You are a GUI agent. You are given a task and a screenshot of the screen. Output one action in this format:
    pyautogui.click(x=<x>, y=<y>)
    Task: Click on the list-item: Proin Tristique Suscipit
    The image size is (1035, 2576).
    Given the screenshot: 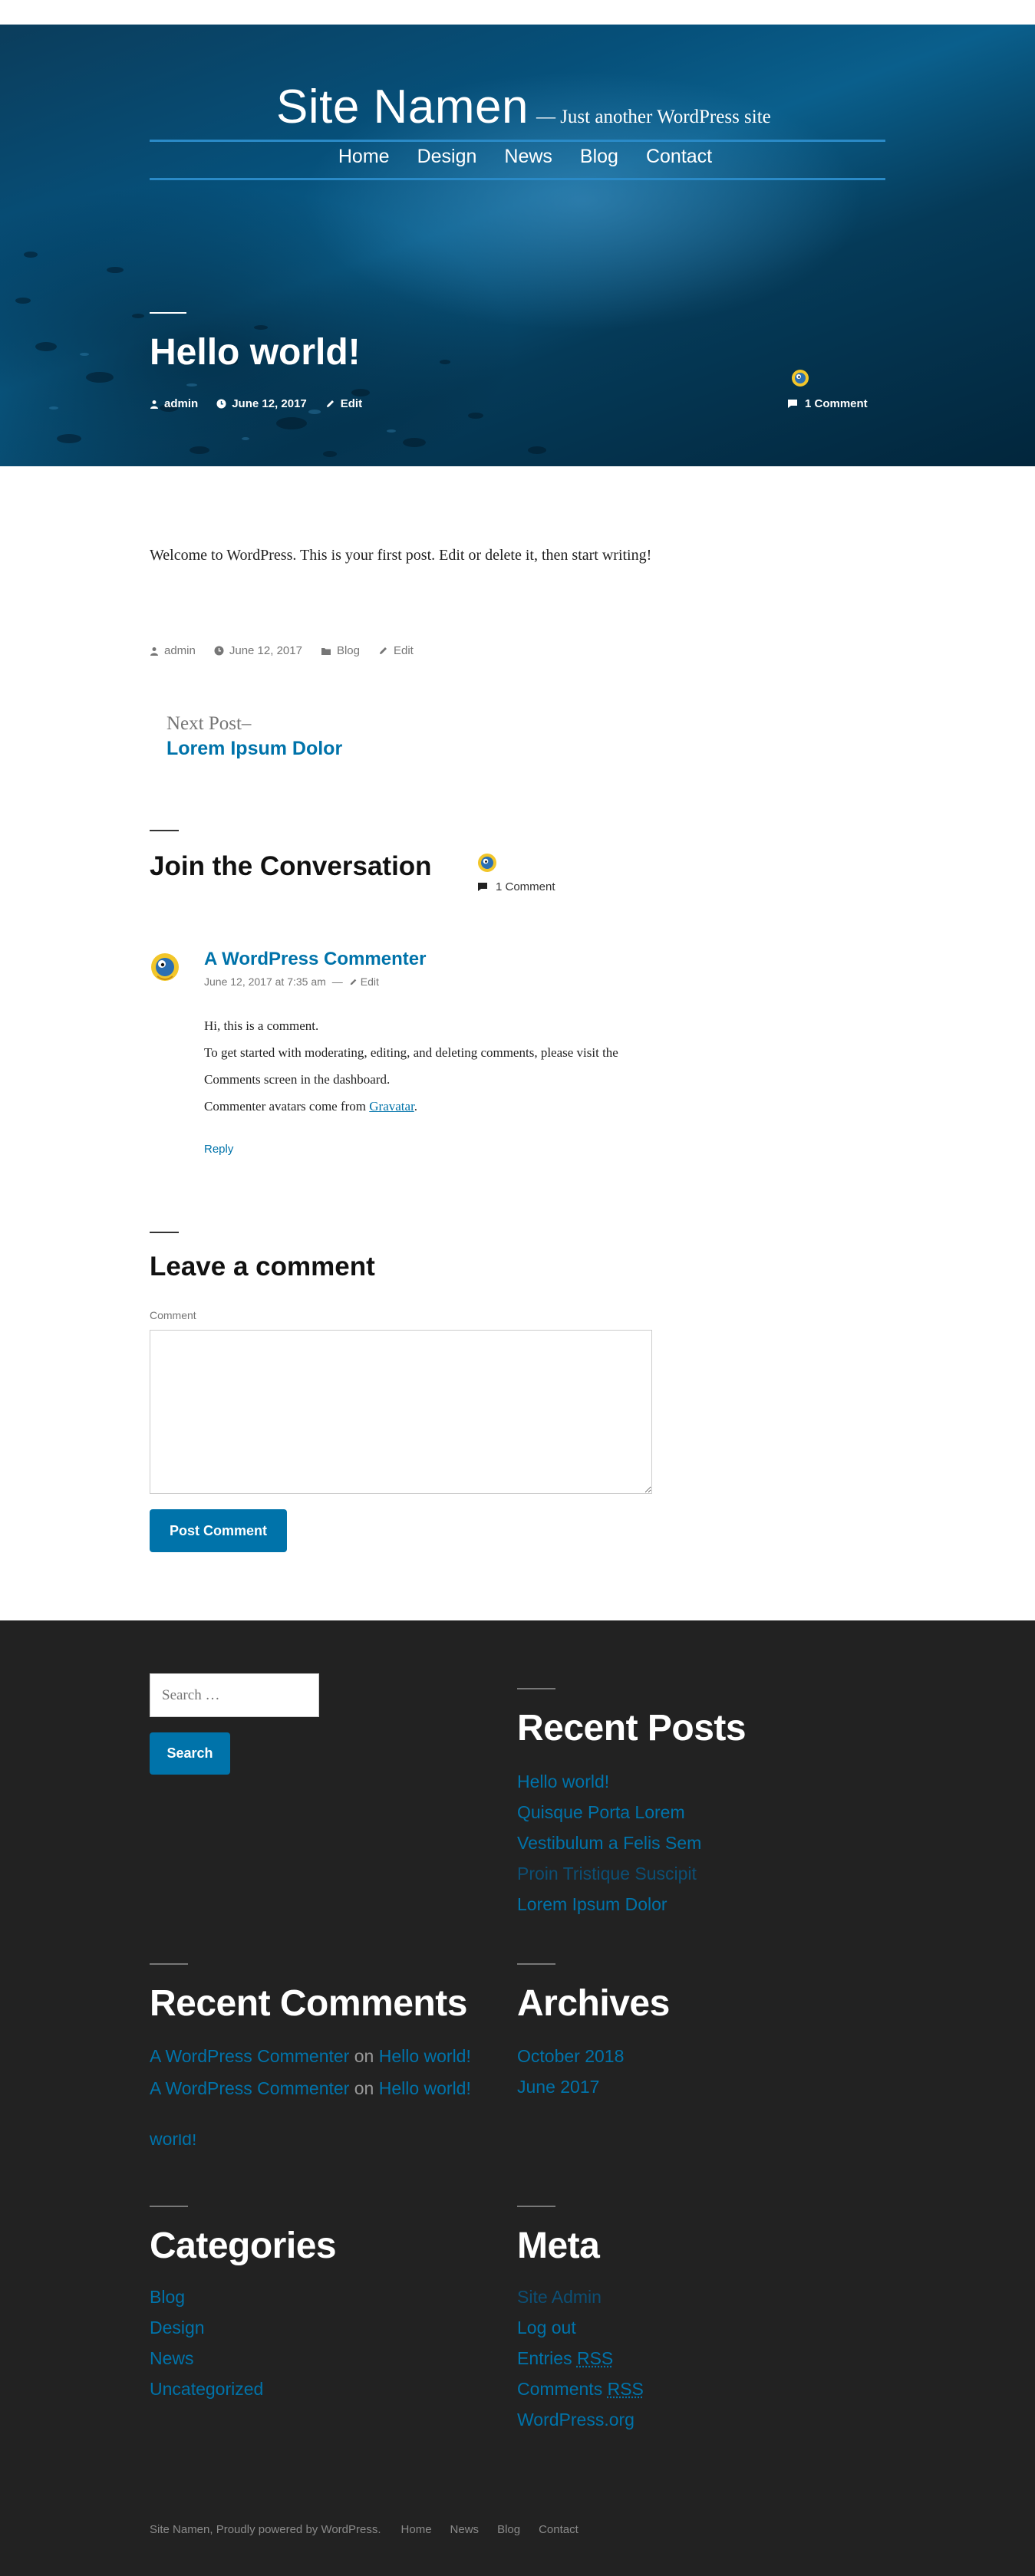 What is the action you would take?
    pyautogui.click(x=609, y=1873)
    